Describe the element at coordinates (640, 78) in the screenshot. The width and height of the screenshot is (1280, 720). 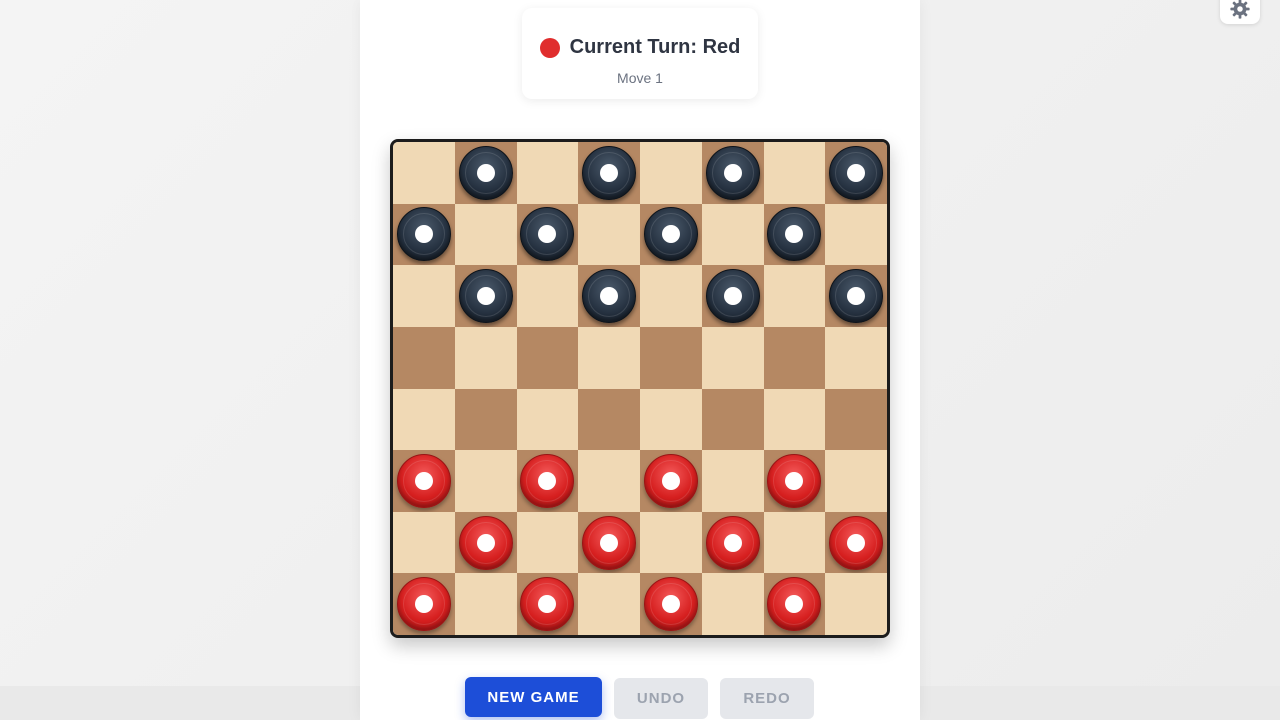
I see `move-counter: Move 1` at that location.